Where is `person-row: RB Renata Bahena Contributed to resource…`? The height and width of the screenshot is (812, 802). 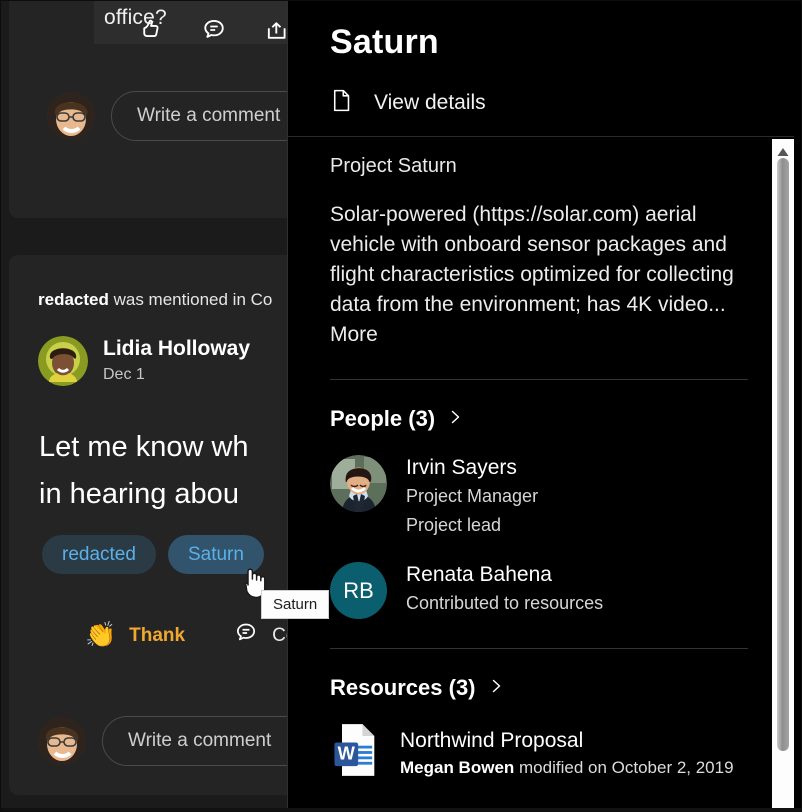
person-row: RB Renata Bahena Contributed to resource… is located at coordinates (566, 590).